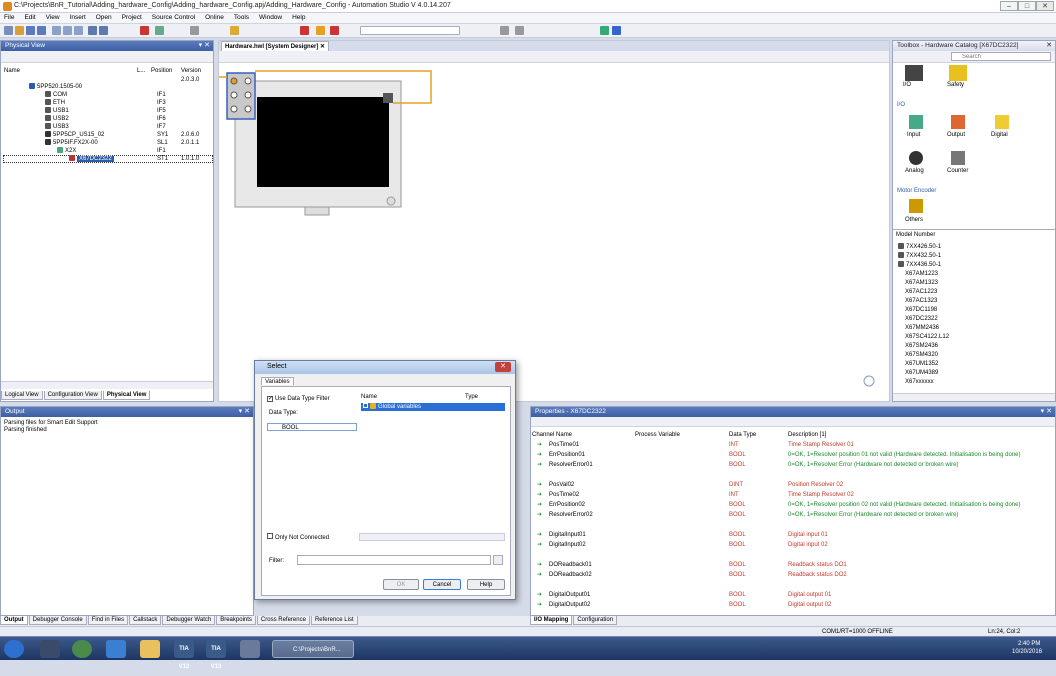  Describe the element at coordinates (567, 455) in the screenshot. I see `channel-name: ErrPosition01` at that location.